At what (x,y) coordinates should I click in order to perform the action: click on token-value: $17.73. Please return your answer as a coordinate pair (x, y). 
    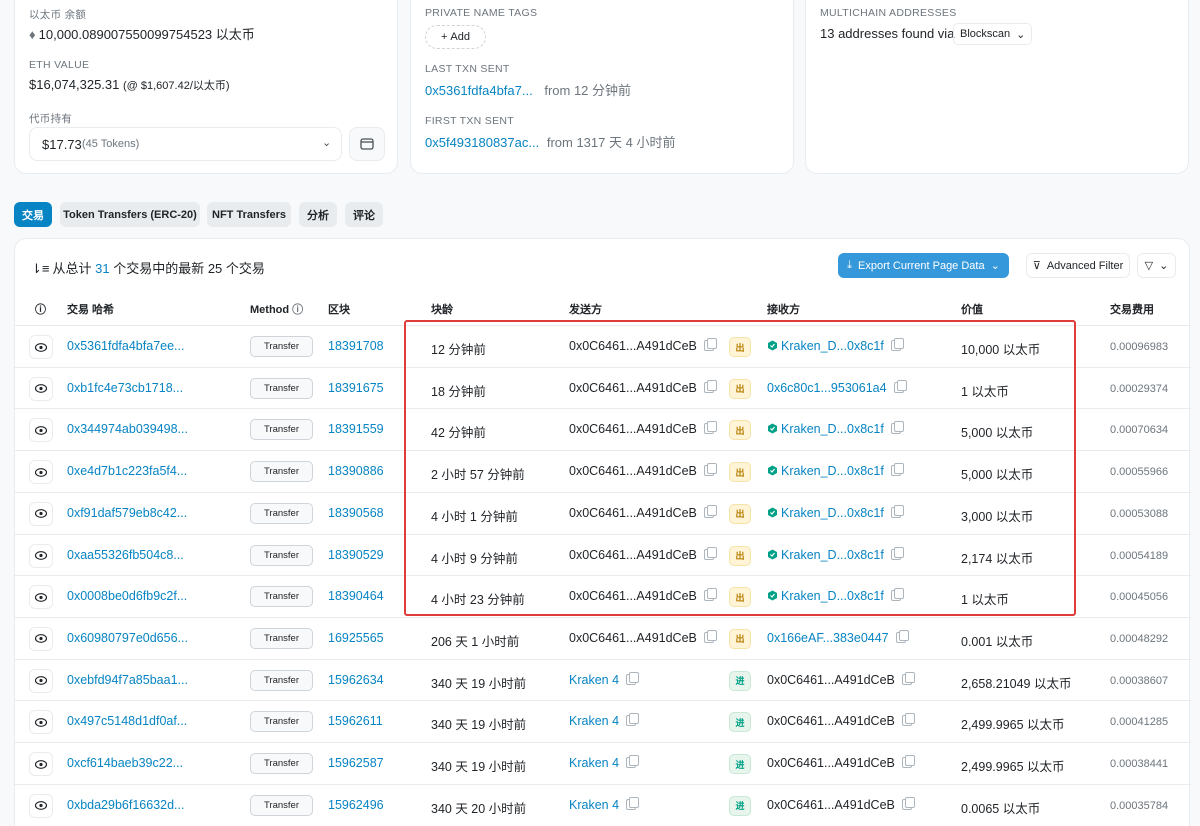
    Looking at the image, I should click on (62, 144).